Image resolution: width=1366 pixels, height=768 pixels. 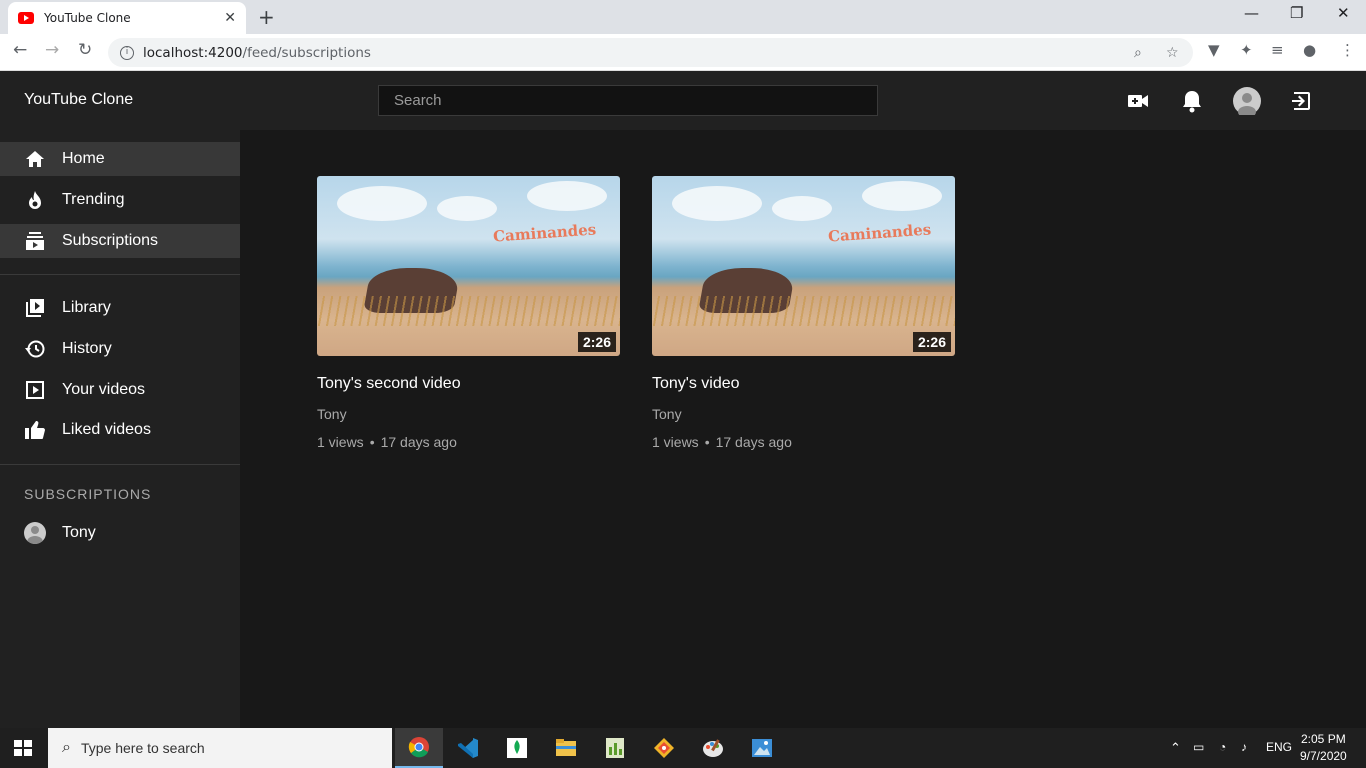 I want to click on your-videos-icon, so click(x=35, y=390).